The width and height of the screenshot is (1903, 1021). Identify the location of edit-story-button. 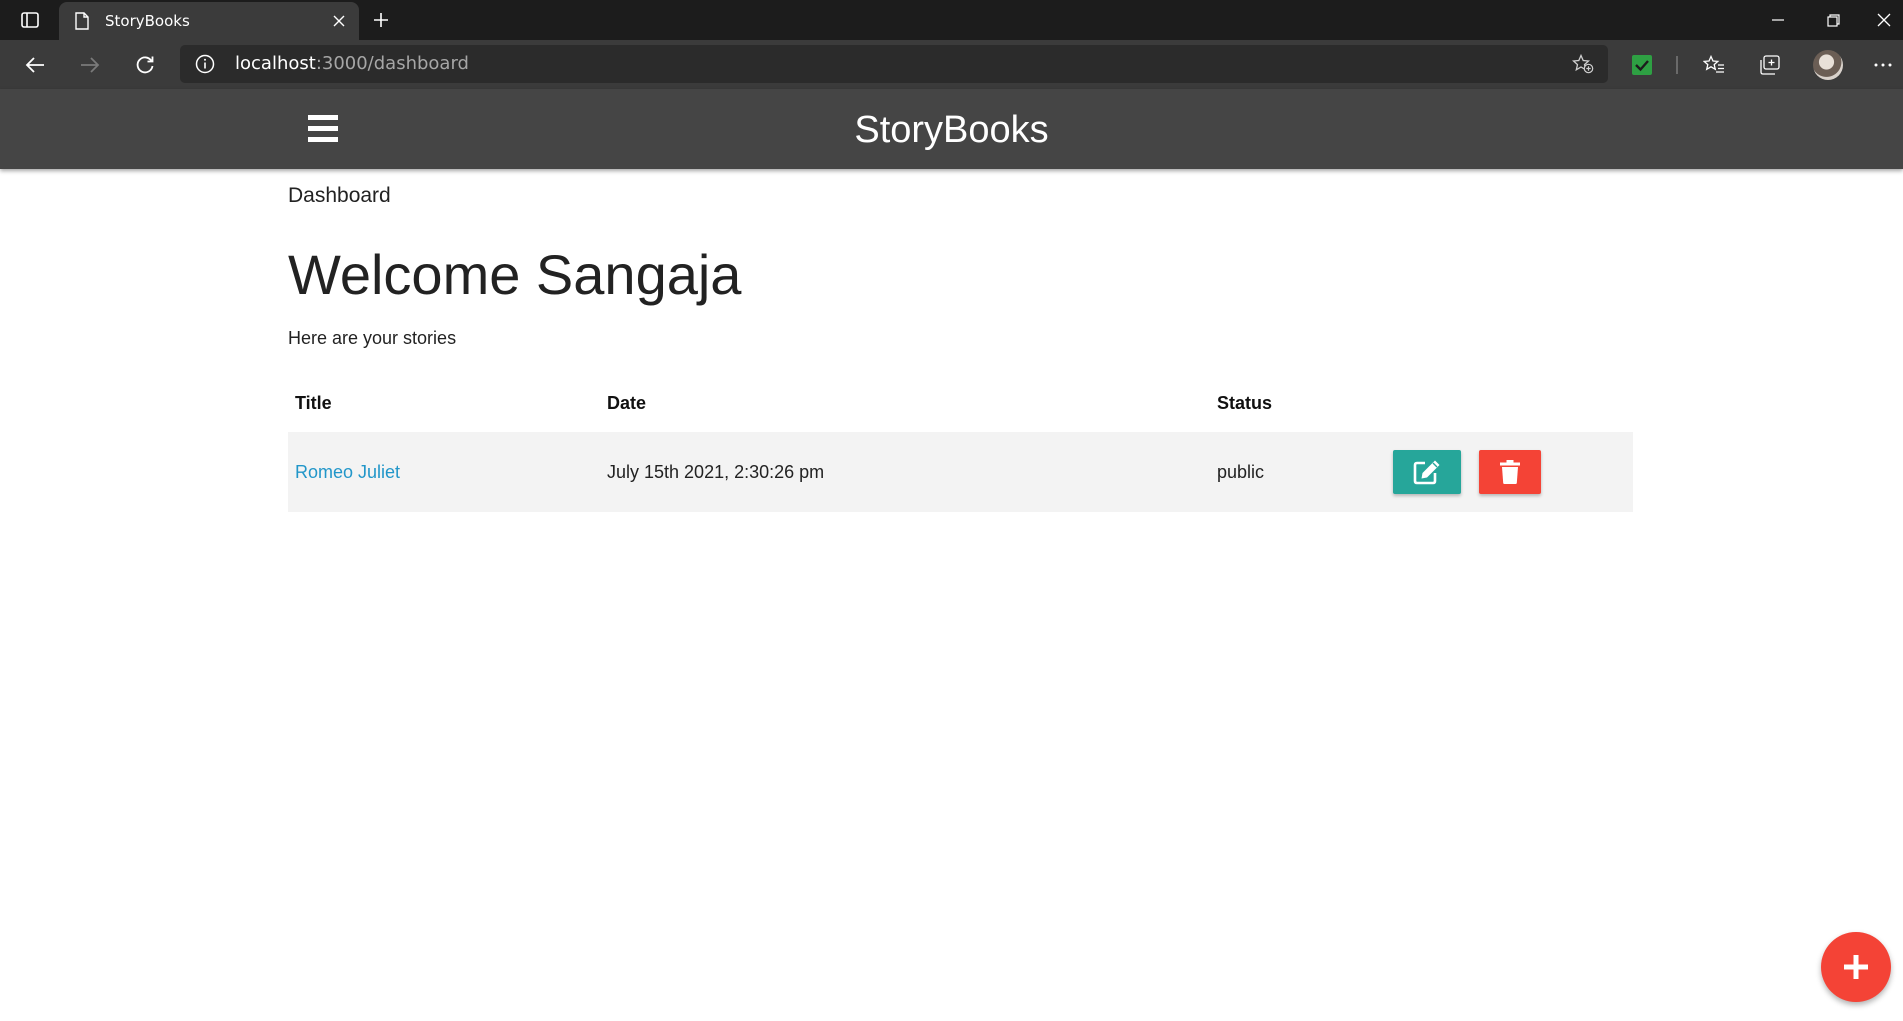
(1427, 472).